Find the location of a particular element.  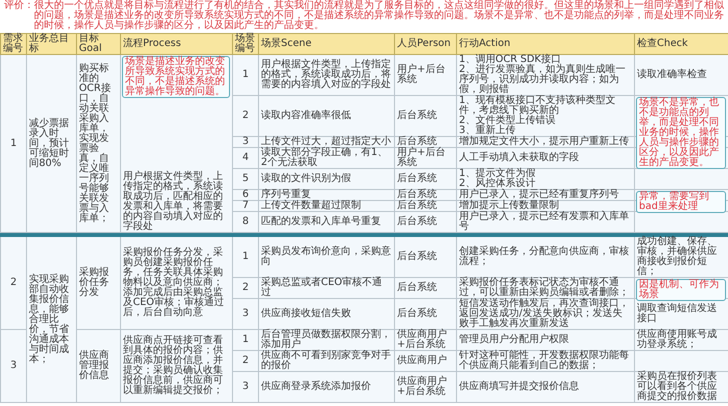

action-step: 增加规定文件大小，提示用户重新上传 is located at coordinates (545, 142).